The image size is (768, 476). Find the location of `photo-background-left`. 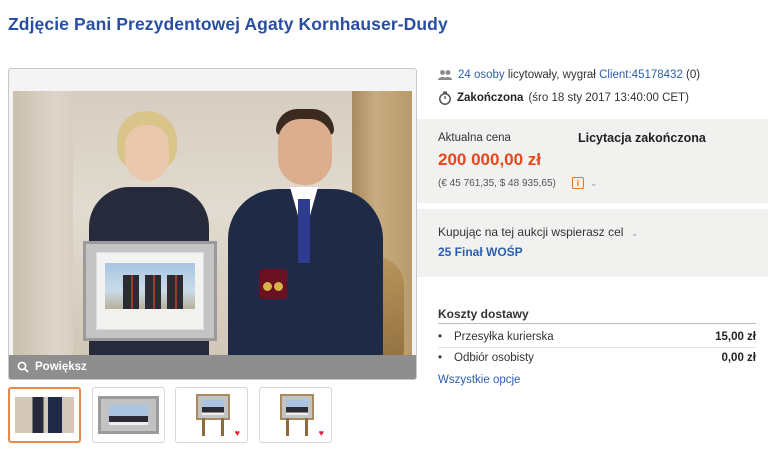

photo-background-left is located at coordinates (43, 223).